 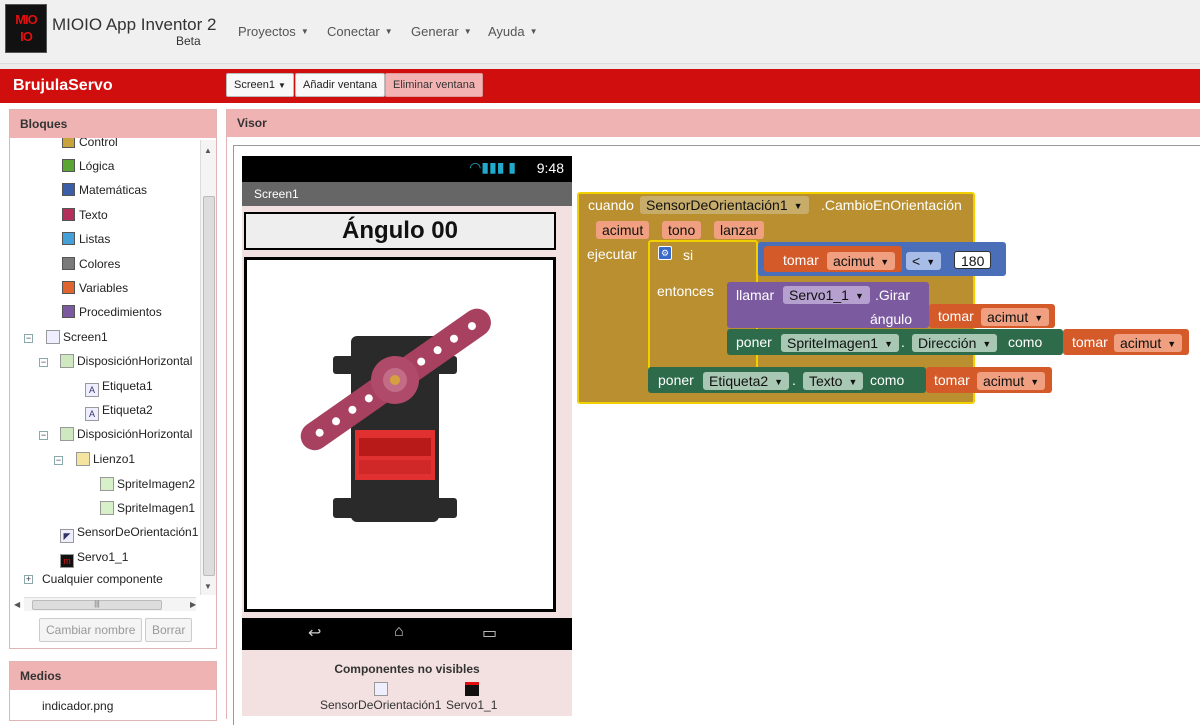 I want to click on tree-item-colores: Colores, so click(x=91, y=264).